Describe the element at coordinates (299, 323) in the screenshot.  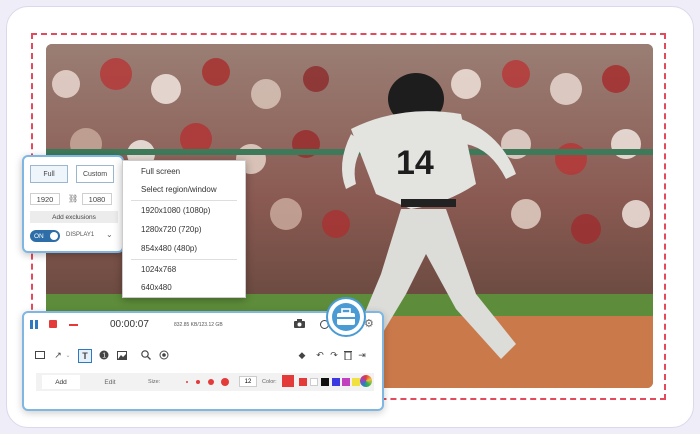
I see `camera-icon` at that location.